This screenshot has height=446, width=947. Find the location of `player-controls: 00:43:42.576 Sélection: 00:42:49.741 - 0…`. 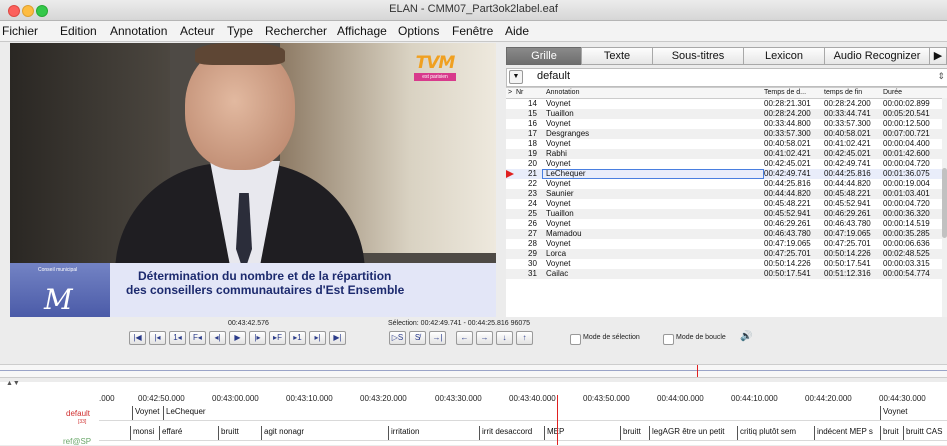

player-controls: 00:43:42.576 Sélection: 00:42:49.741 - 0… is located at coordinates (473, 340).